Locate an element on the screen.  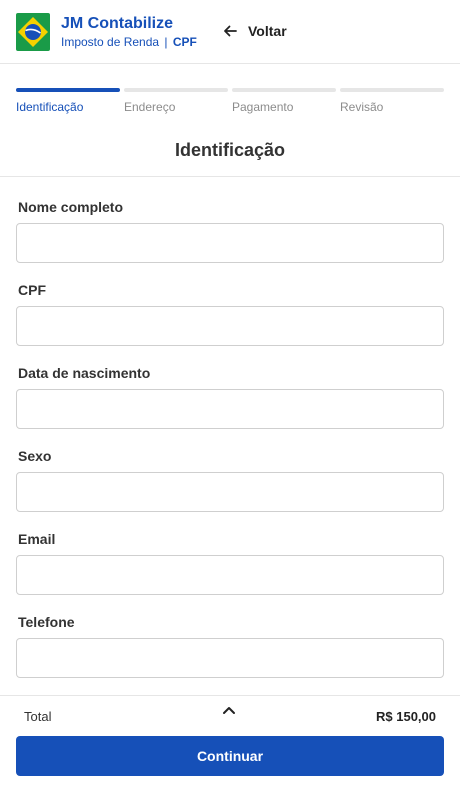
field-cpf: CPF is located at coordinates (230, 314).